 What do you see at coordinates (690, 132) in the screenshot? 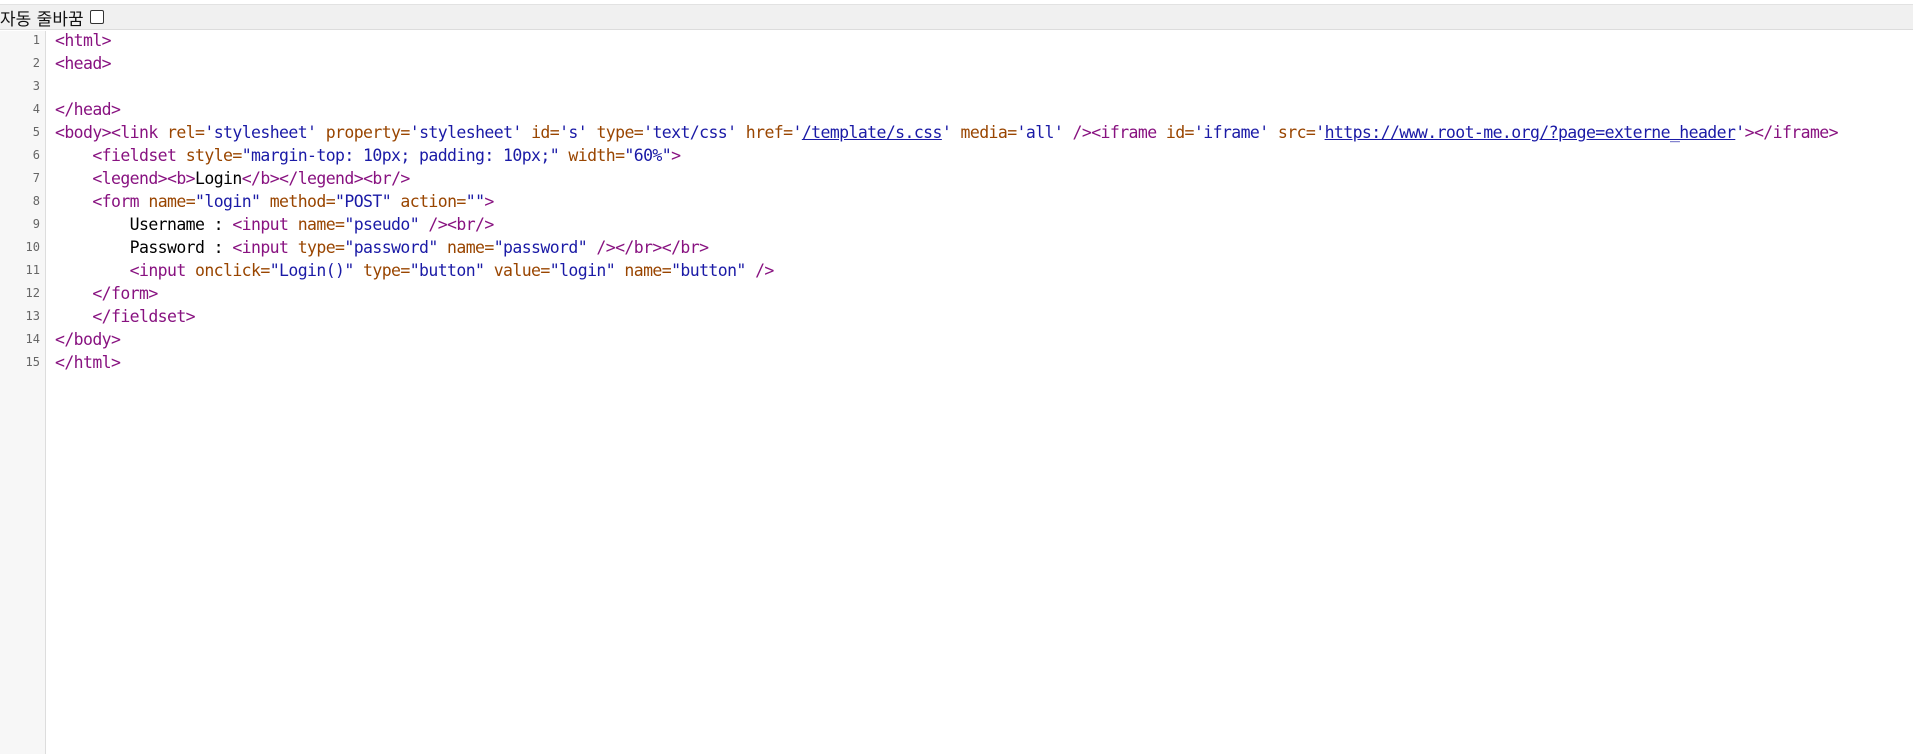
I see `code-token: 'text/css'` at bounding box center [690, 132].